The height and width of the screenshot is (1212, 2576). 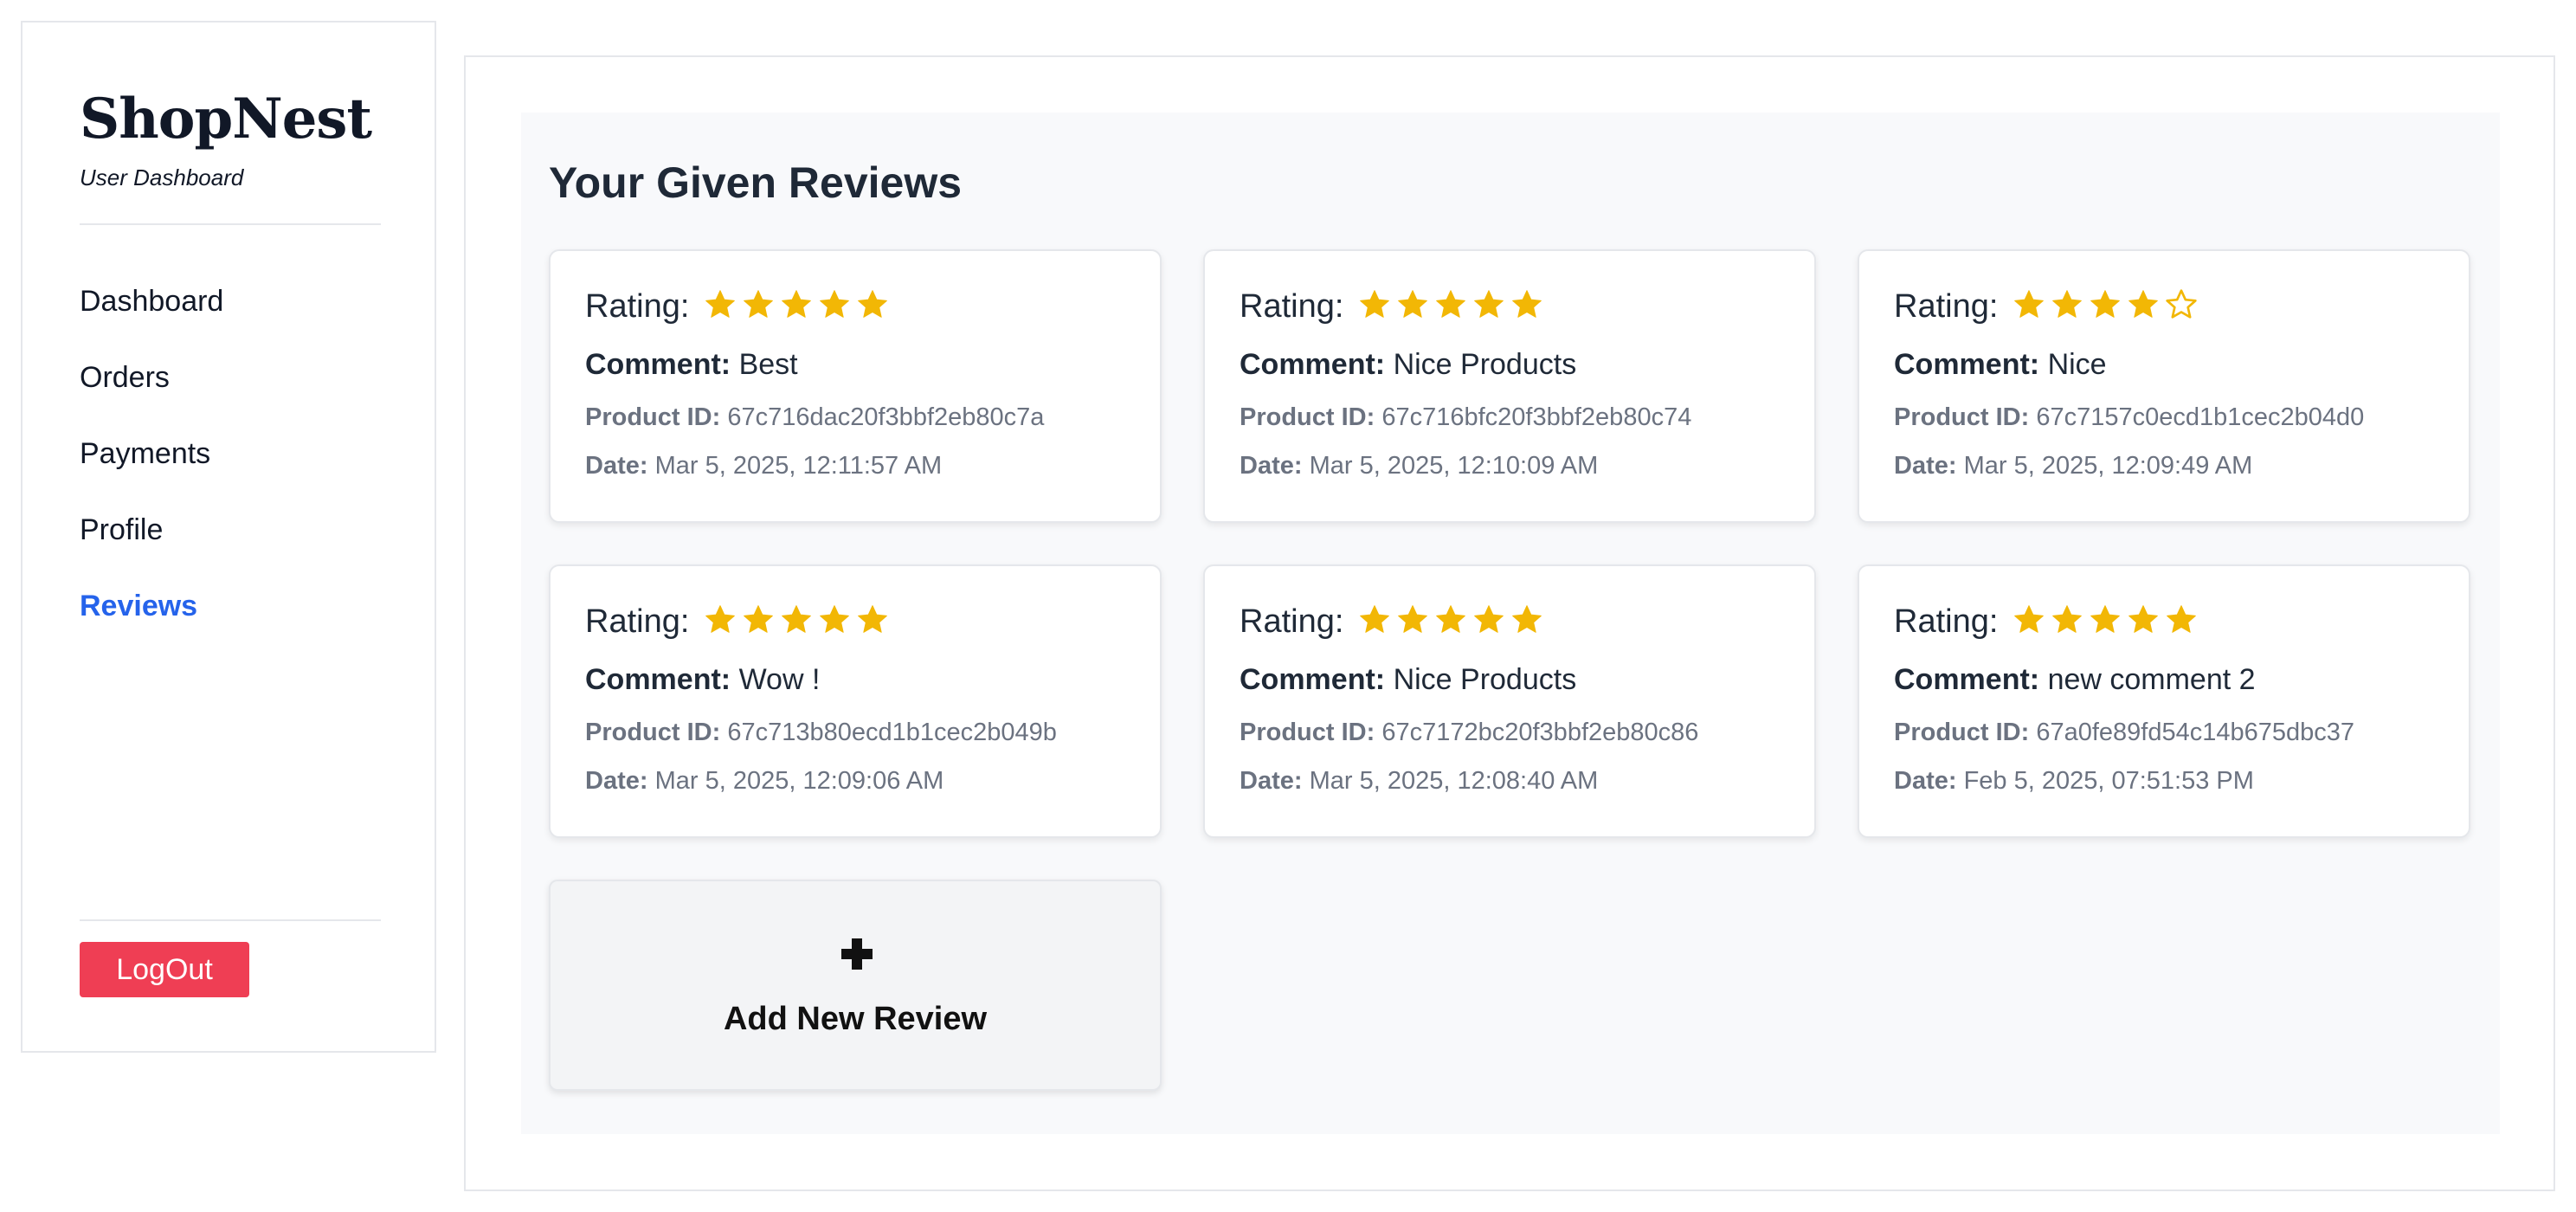 I want to click on comment-row: Comment: Best, so click(x=691, y=365).